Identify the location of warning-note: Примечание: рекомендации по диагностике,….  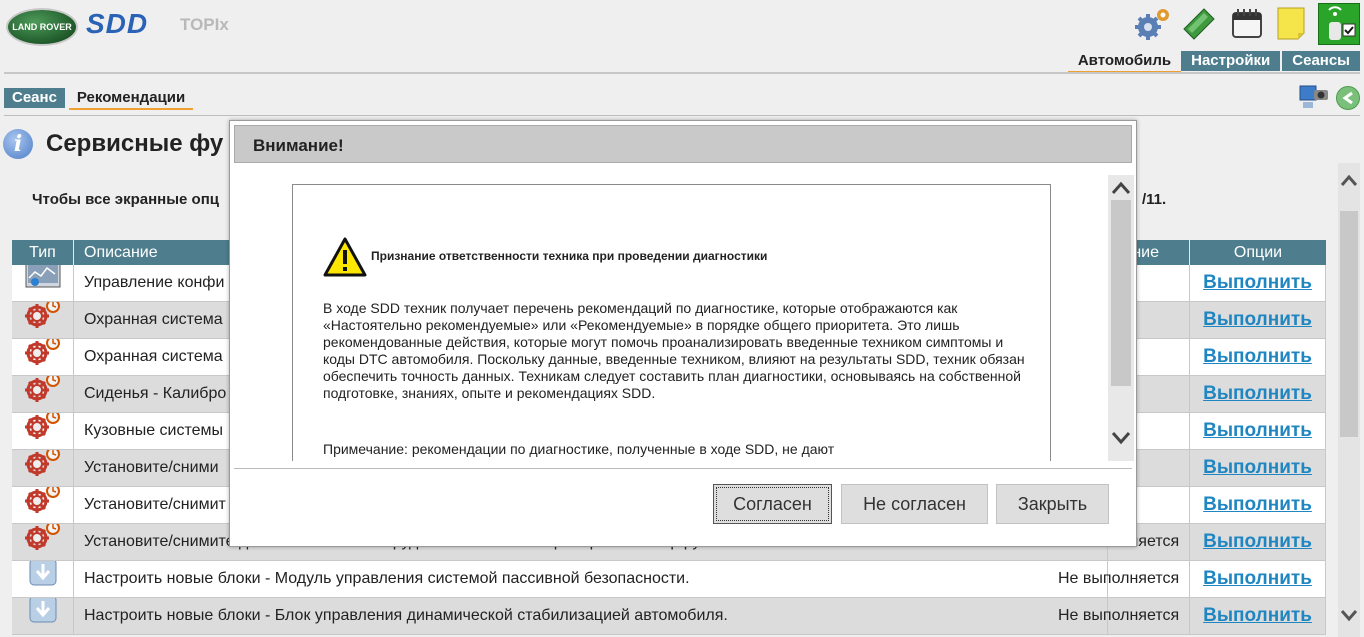
(579, 449).